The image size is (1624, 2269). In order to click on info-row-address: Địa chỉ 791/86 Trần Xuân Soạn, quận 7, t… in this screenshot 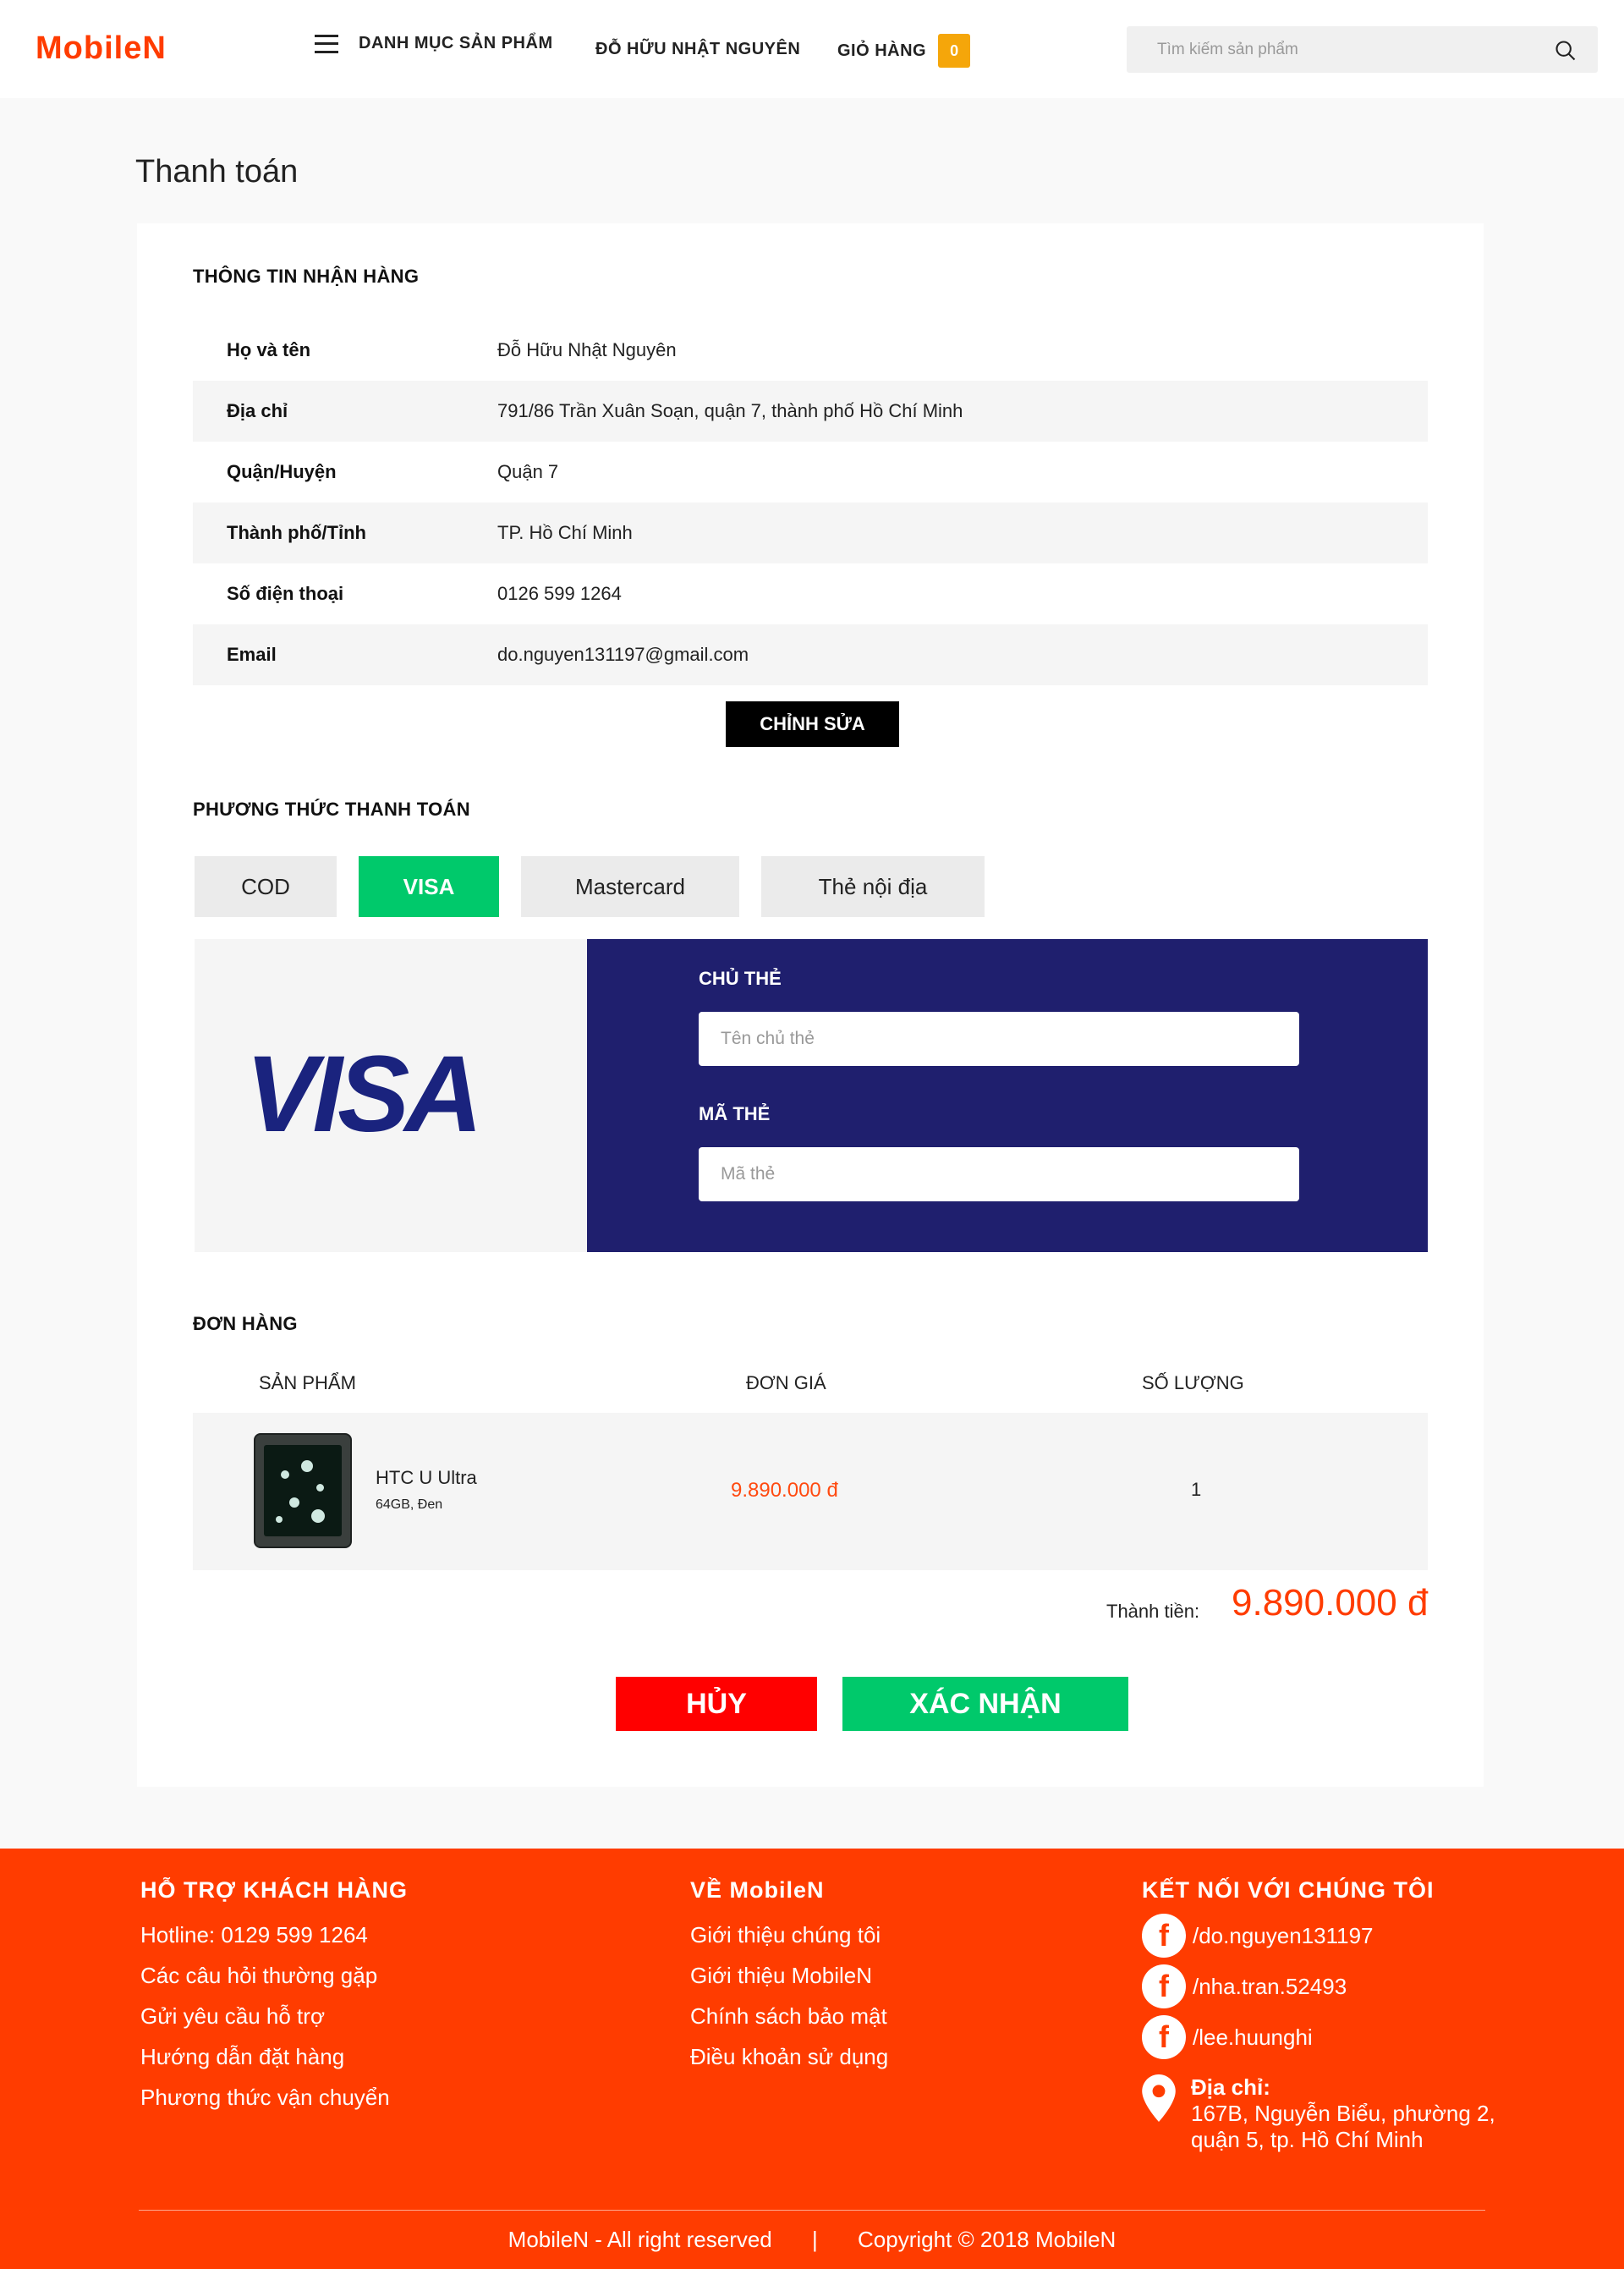, I will do `click(811, 411)`.